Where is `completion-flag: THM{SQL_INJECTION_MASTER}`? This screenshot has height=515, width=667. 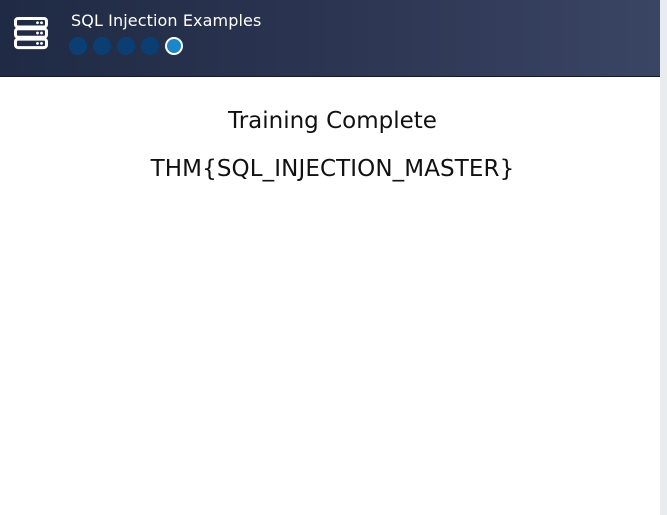 completion-flag: THM{SQL_INJECTION_MASTER} is located at coordinates (332, 169).